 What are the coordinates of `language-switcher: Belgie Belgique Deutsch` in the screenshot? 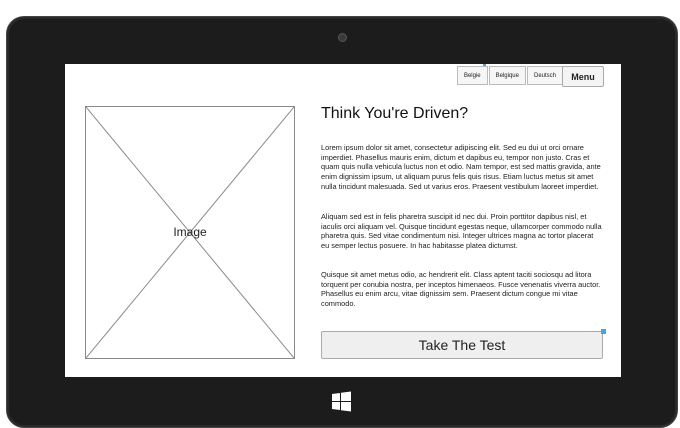 It's located at (509, 75).